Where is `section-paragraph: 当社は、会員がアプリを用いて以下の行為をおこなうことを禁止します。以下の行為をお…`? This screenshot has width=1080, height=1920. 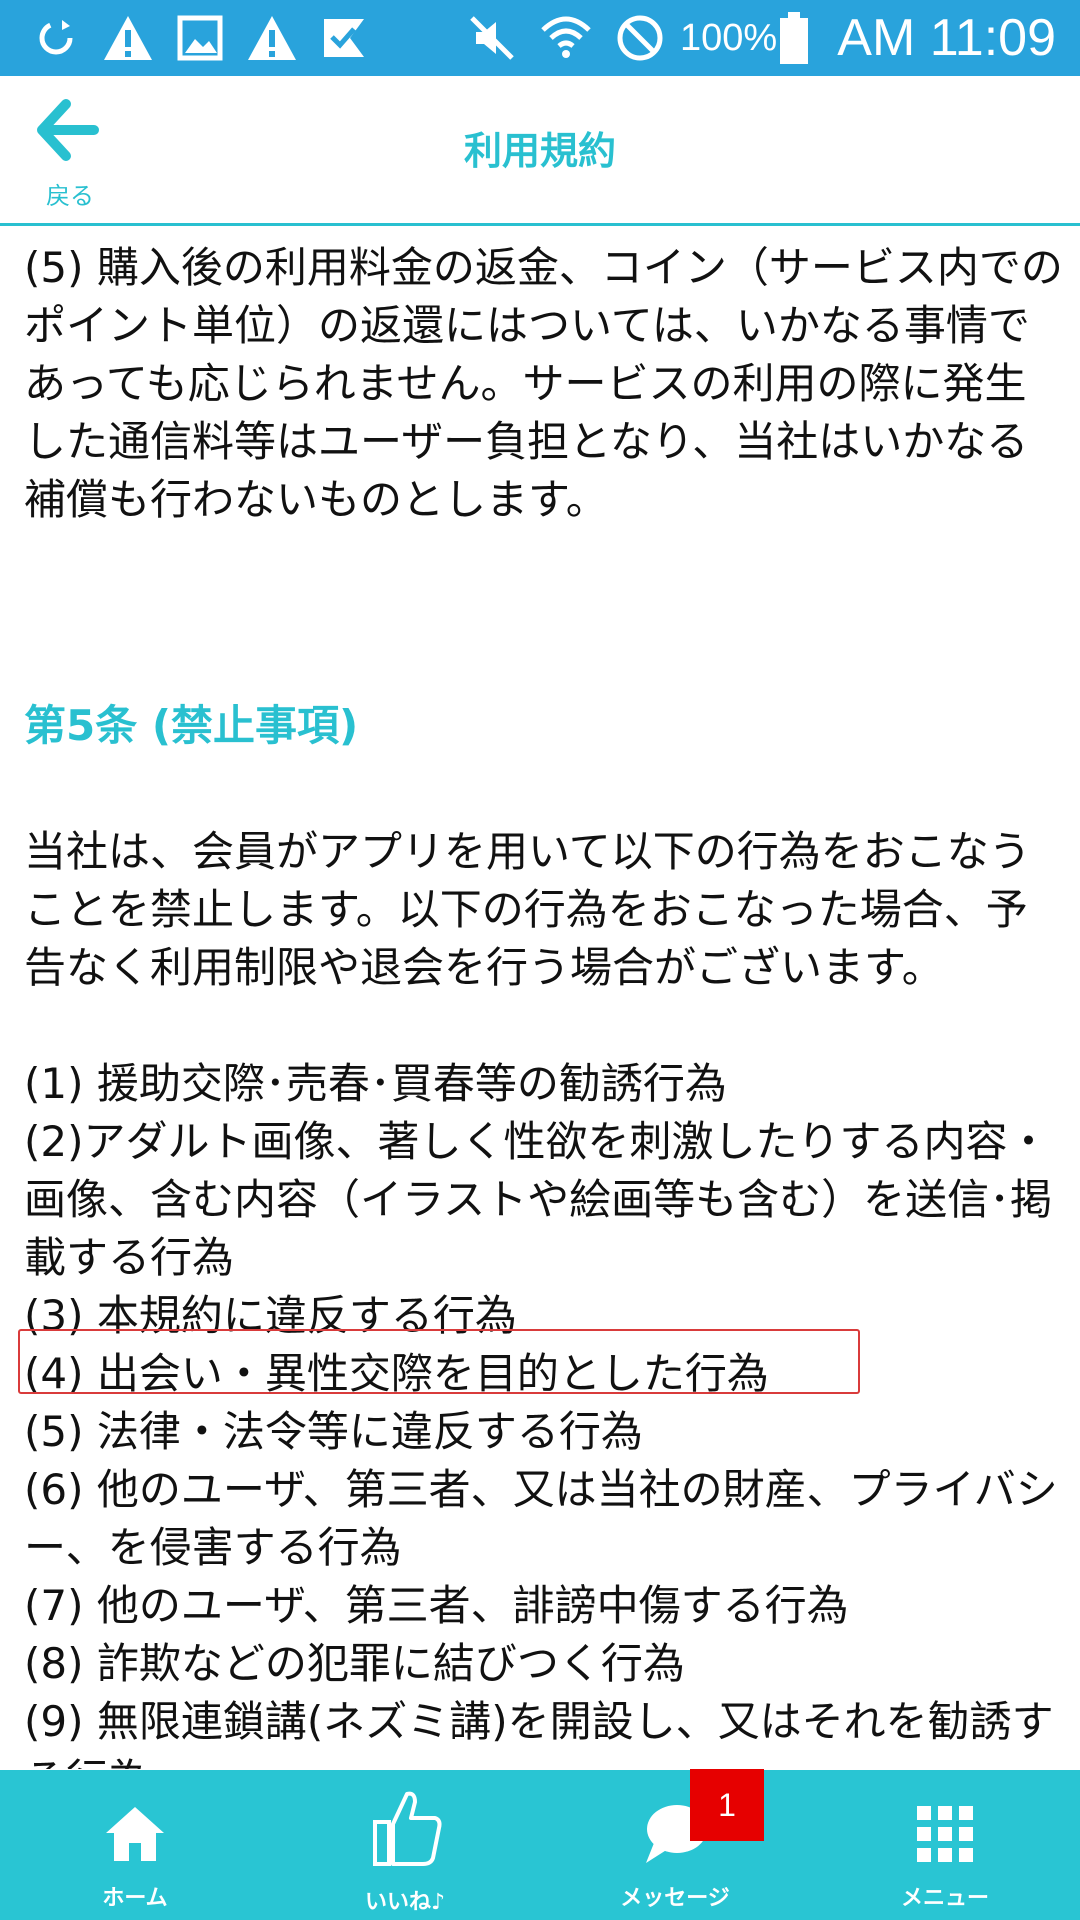
section-paragraph: 当社は、会員がアプリを用いて以下の行為をおこなうことを禁止します。以下の行為をお… is located at coordinates (527, 909).